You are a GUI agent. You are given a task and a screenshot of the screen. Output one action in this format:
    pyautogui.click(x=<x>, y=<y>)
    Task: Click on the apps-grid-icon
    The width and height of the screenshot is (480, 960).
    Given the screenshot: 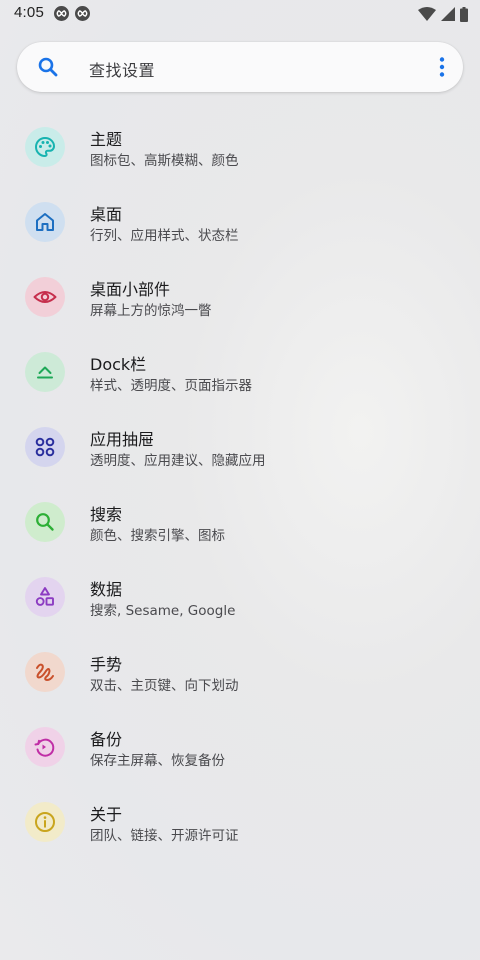 What is the action you would take?
    pyautogui.click(x=45, y=447)
    